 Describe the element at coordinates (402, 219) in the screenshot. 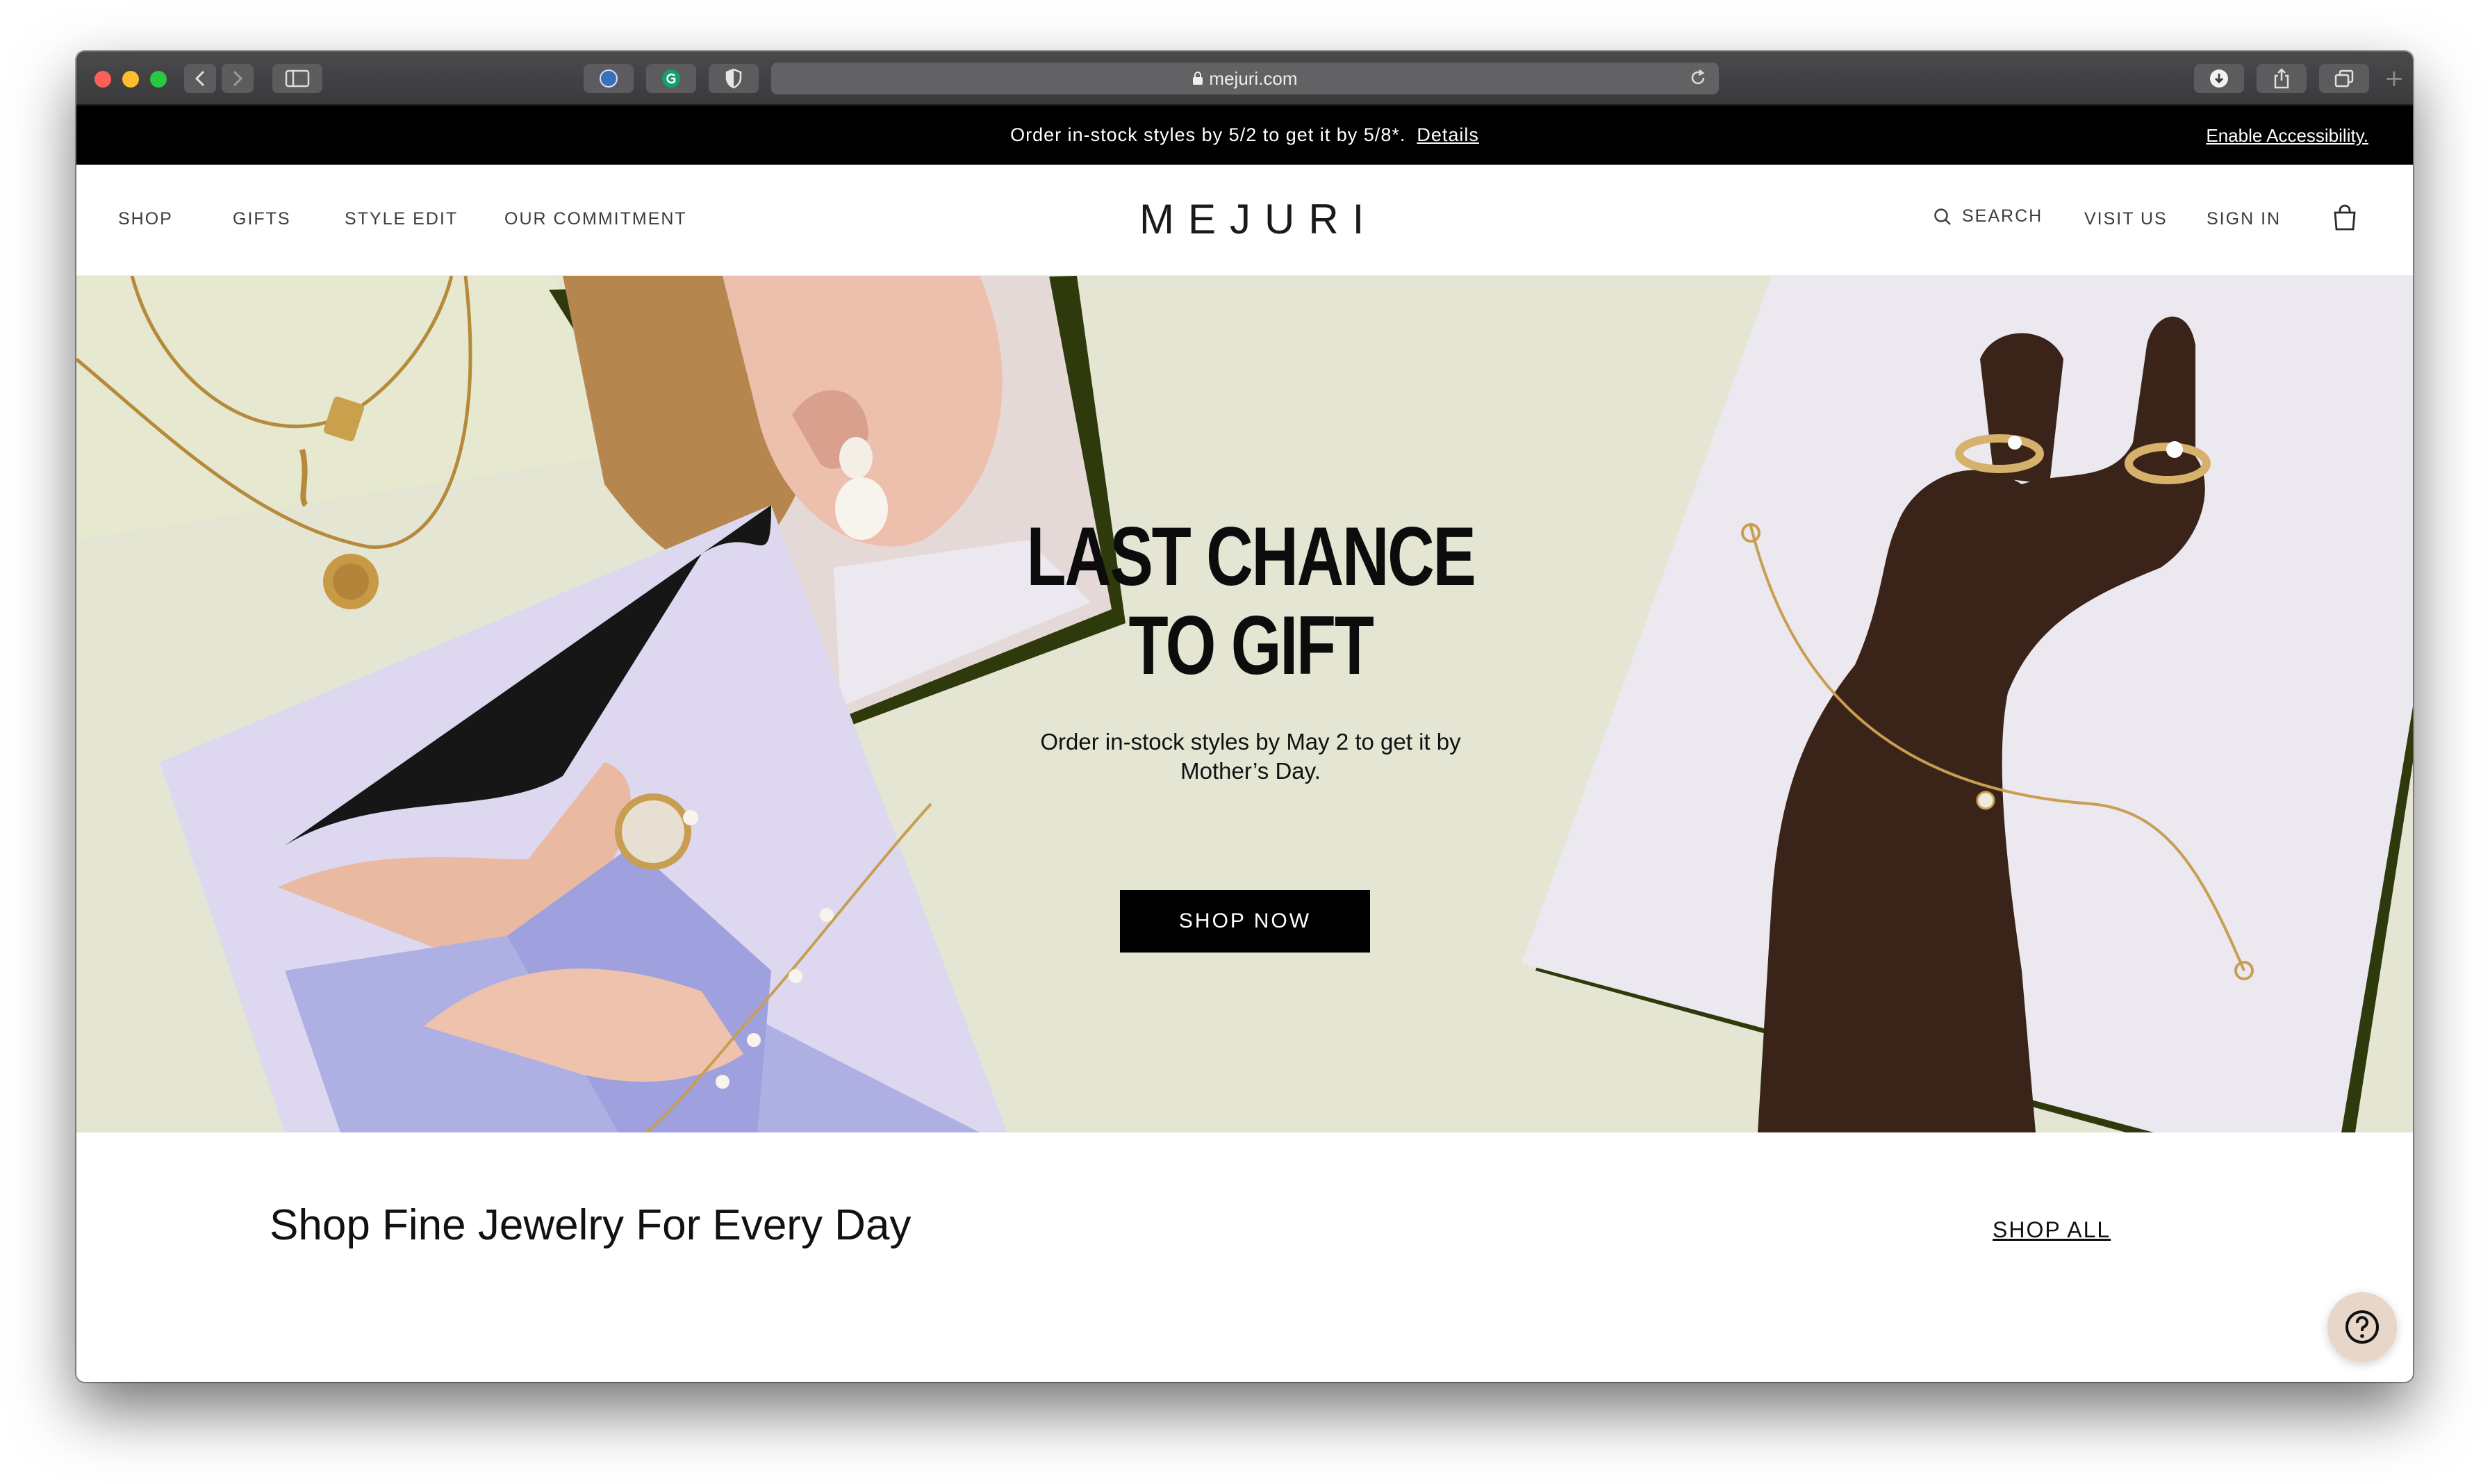

I see `nav-style-edit: STYLE EDIT` at that location.